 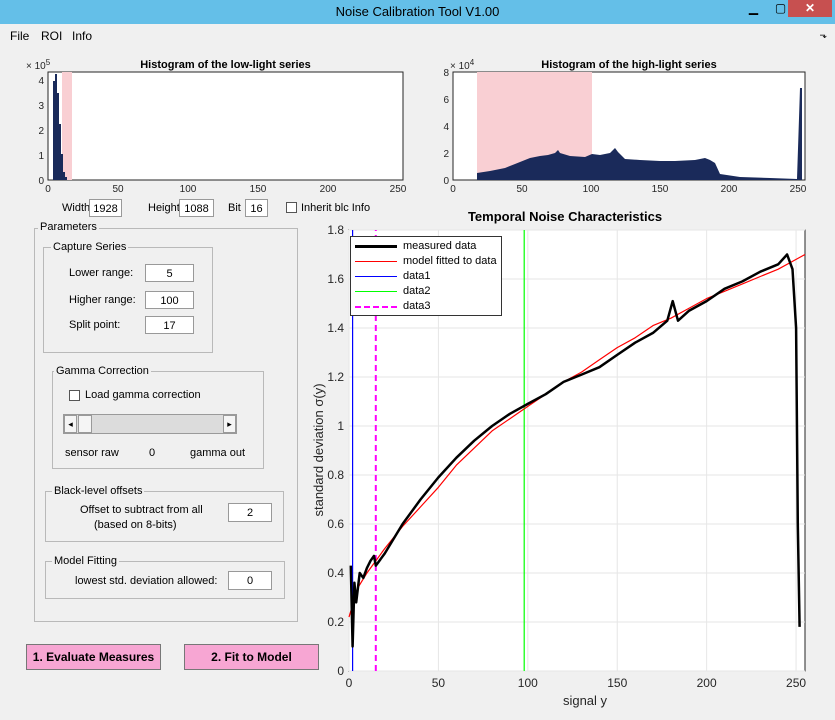 I want to click on black-level-line2: (based on 8-bits), so click(x=135, y=525).